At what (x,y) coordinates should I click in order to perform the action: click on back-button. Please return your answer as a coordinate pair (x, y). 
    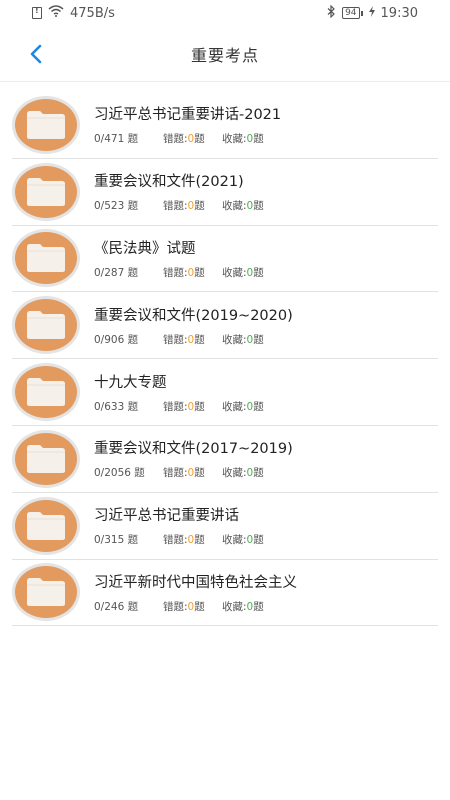
    Looking at the image, I should click on (36, 54).